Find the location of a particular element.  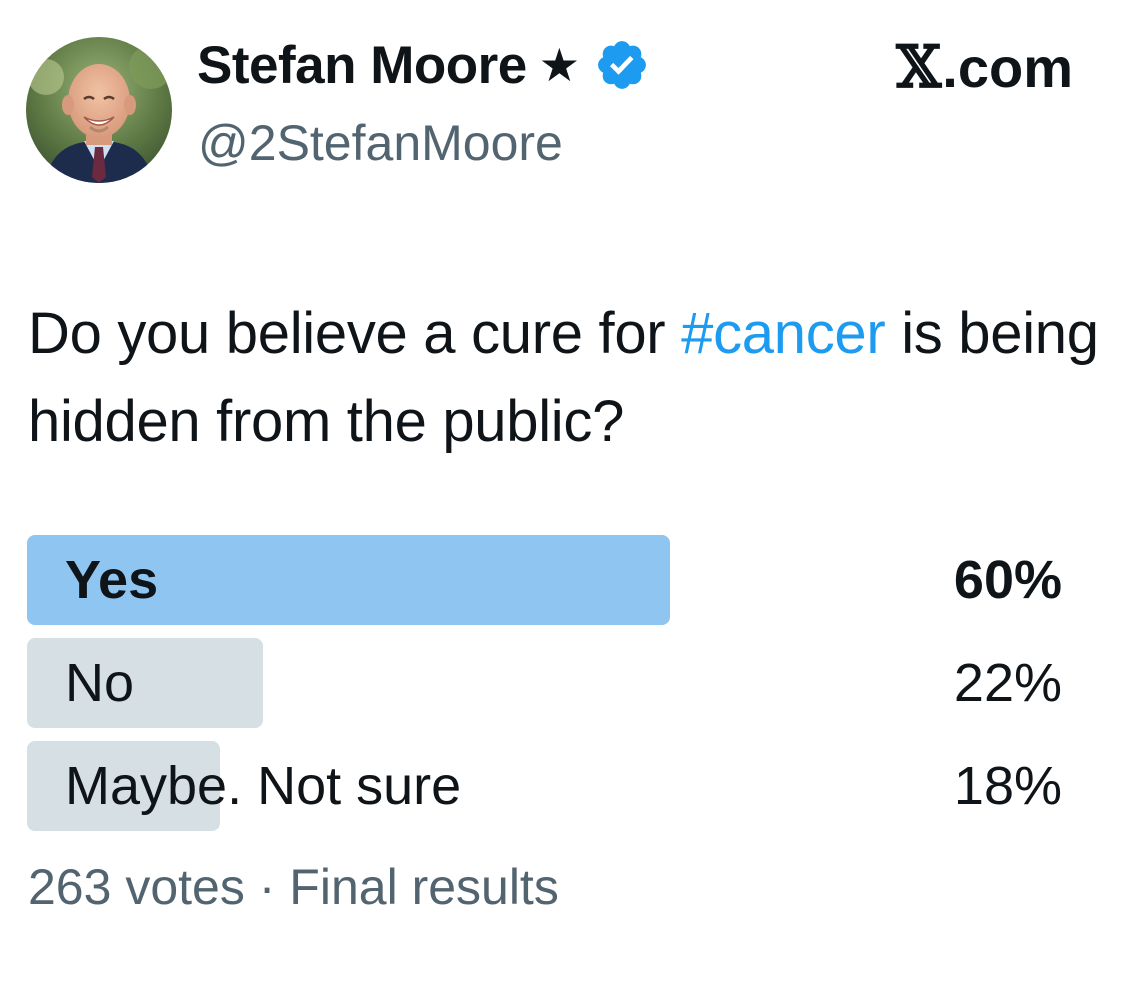

x-logo-icon: 𝕏 is located at coordinates (919, 67).